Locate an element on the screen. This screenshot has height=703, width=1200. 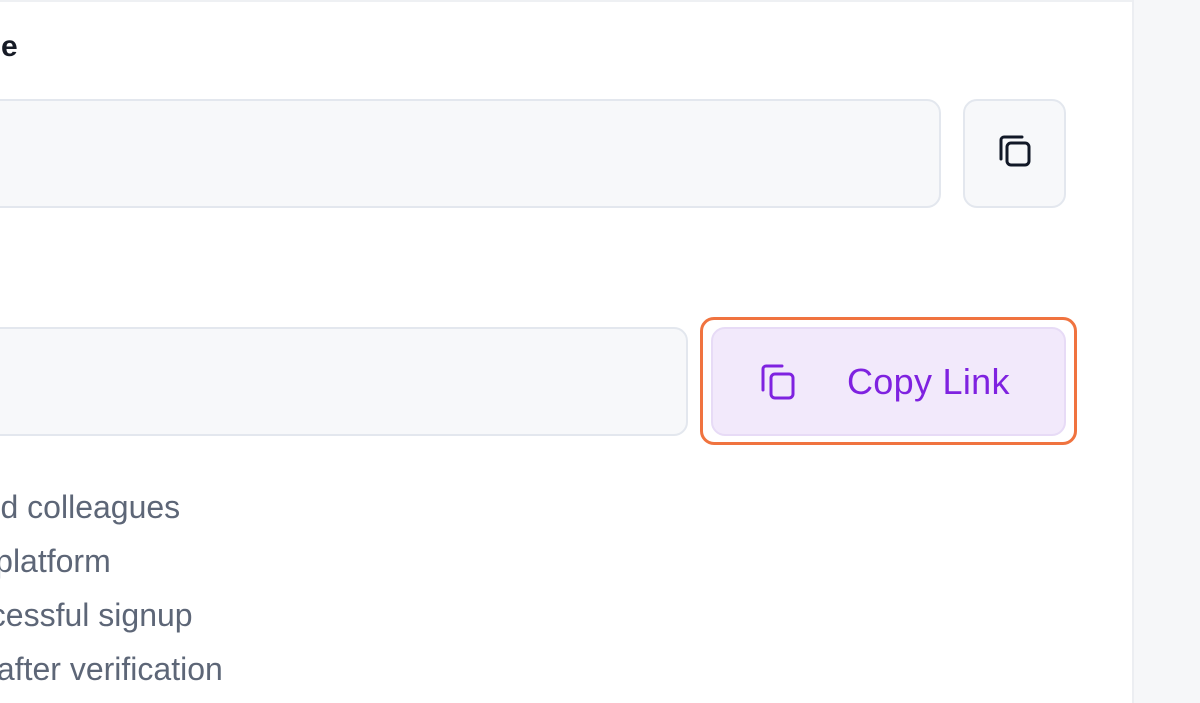
referral-code-input is located at coordinates (469, 153).